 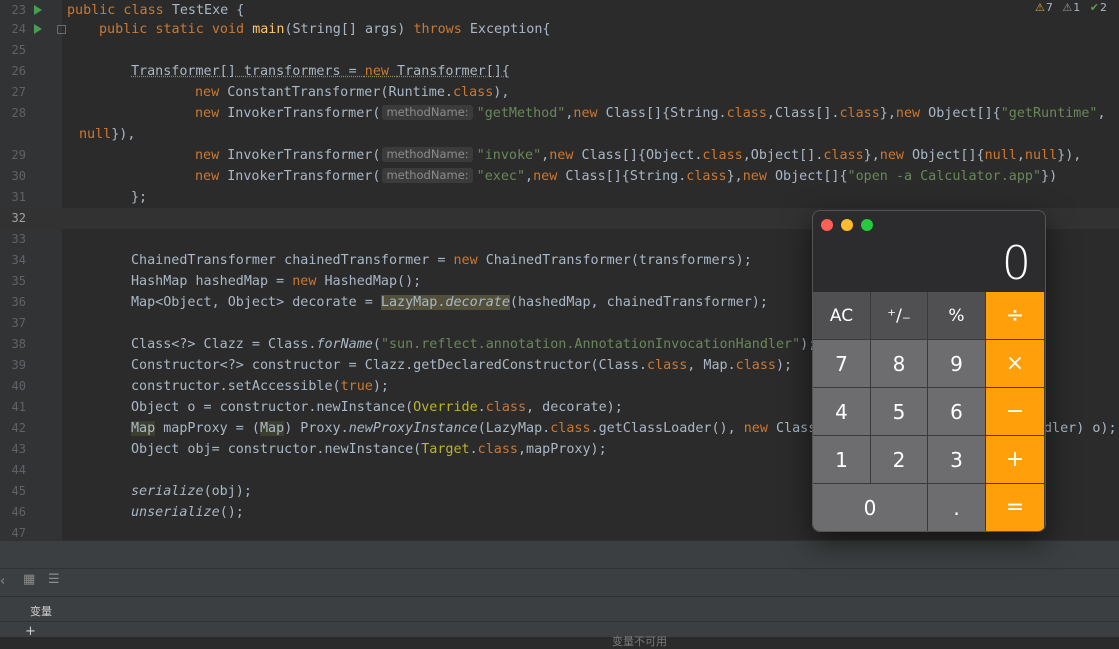 I want to click on layout-icon: ☰, so click(x=54, y=579).